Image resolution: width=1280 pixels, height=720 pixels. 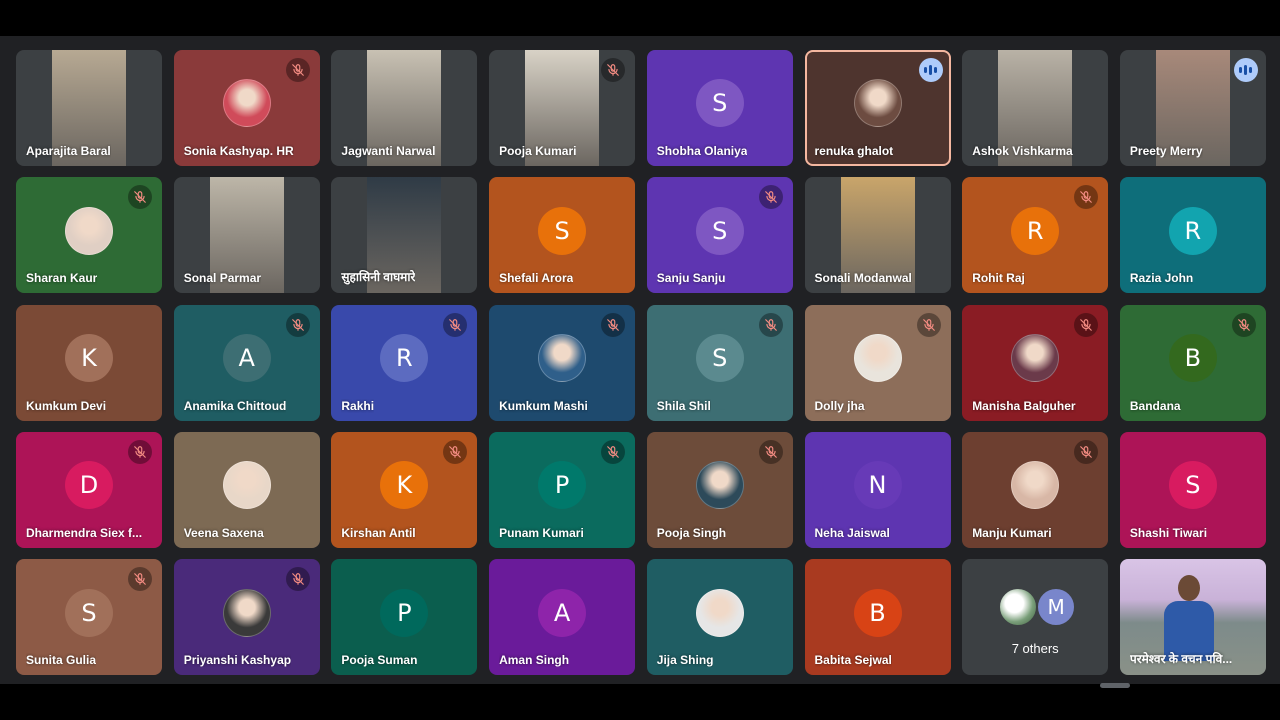 I want to click on participant-tile: Jija Shing, so click(x=719, y=617).